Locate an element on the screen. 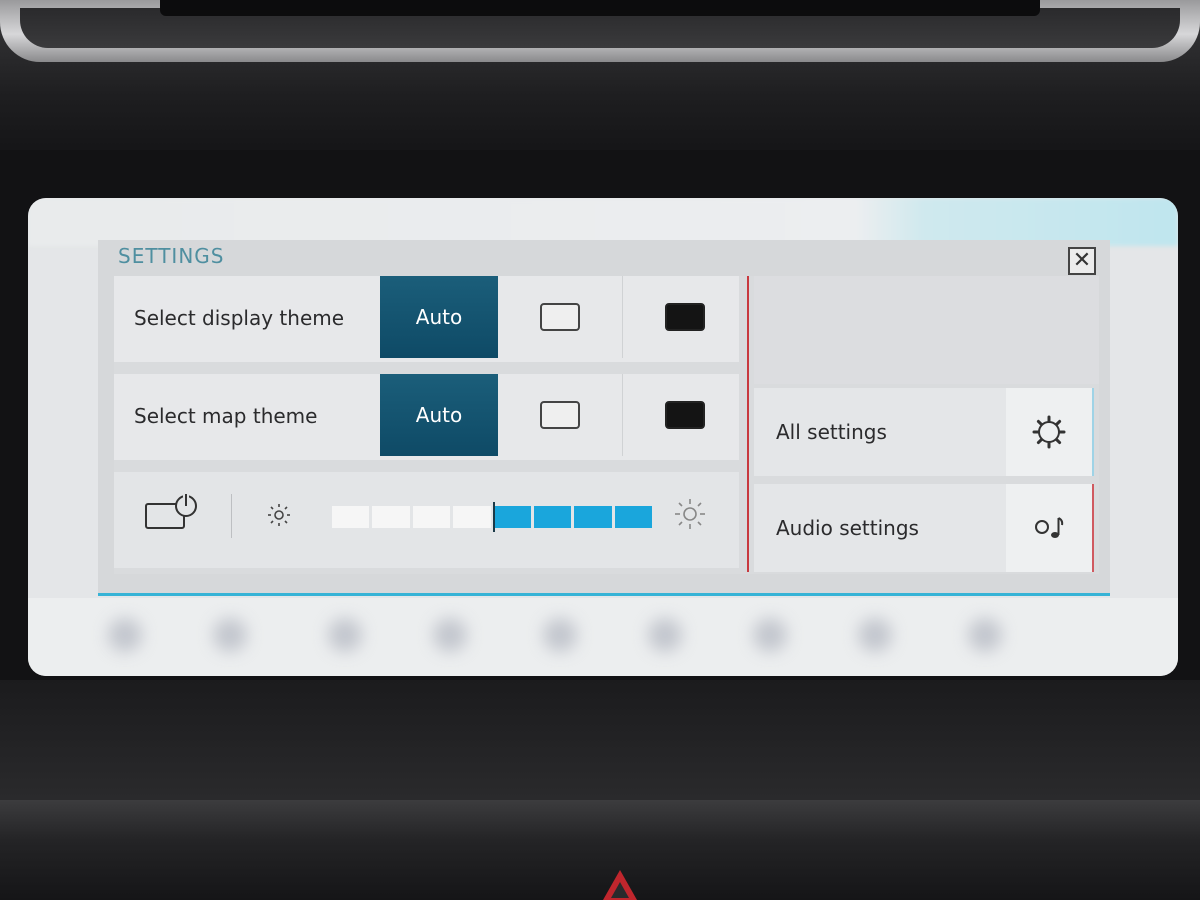  blurred-bottom-bar is located at coordinates (603, 637).